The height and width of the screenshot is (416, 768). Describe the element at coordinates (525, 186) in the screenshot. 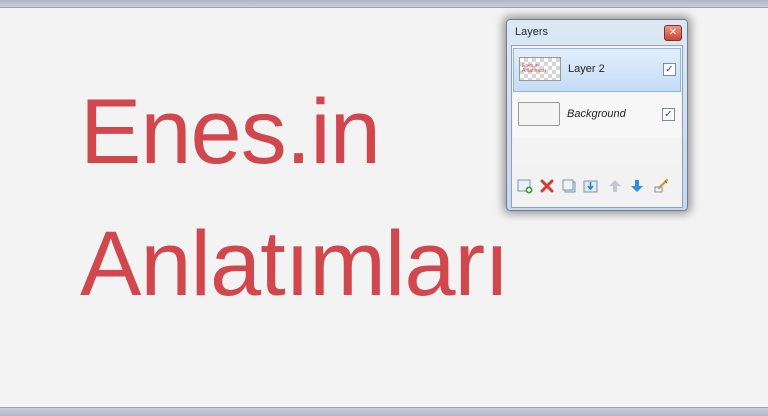

I see `add-layer-icon` at that location.